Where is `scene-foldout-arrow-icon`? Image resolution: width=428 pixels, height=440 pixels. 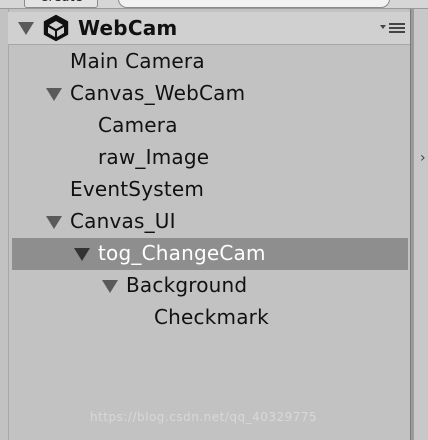 scene-foldout-arrow-icon is located at coordinates (26, 28).